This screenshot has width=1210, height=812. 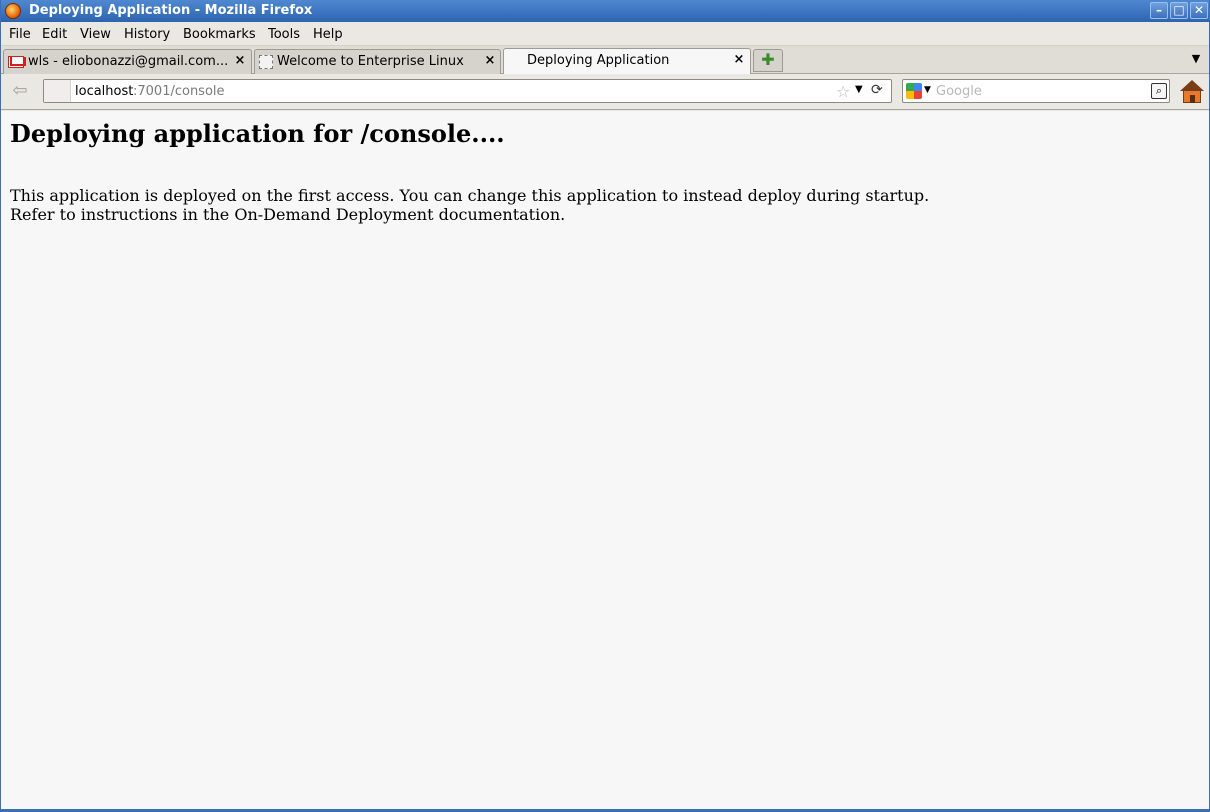 What do you see at coordinates (219, 34) in the screenshot?
I see `menu-bookmarks: Bookmarks` at bounding box center [219, 34].